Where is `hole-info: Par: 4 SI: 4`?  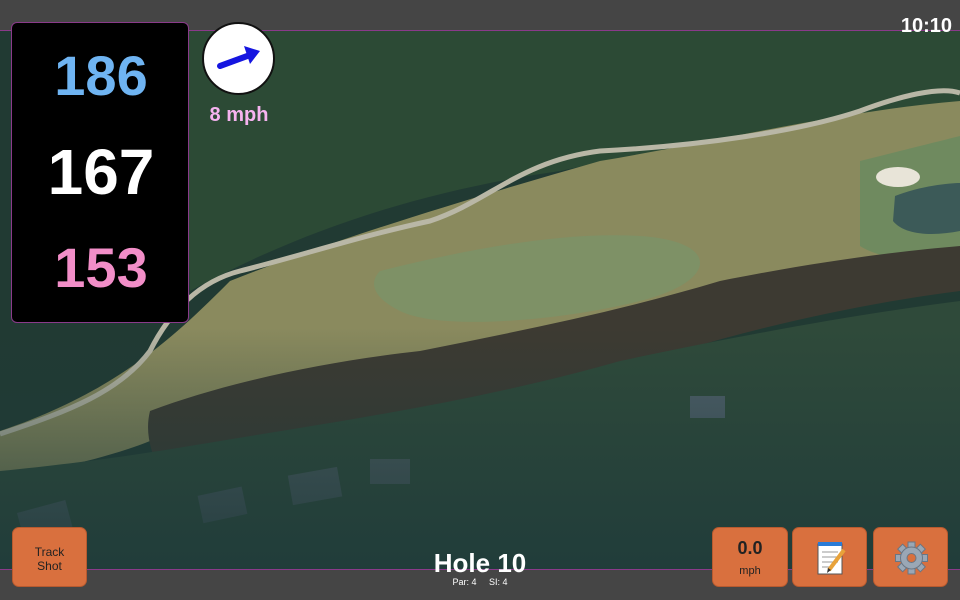
hole-info: Par: 4 SI: 4 is located at coordinates (480, 582).